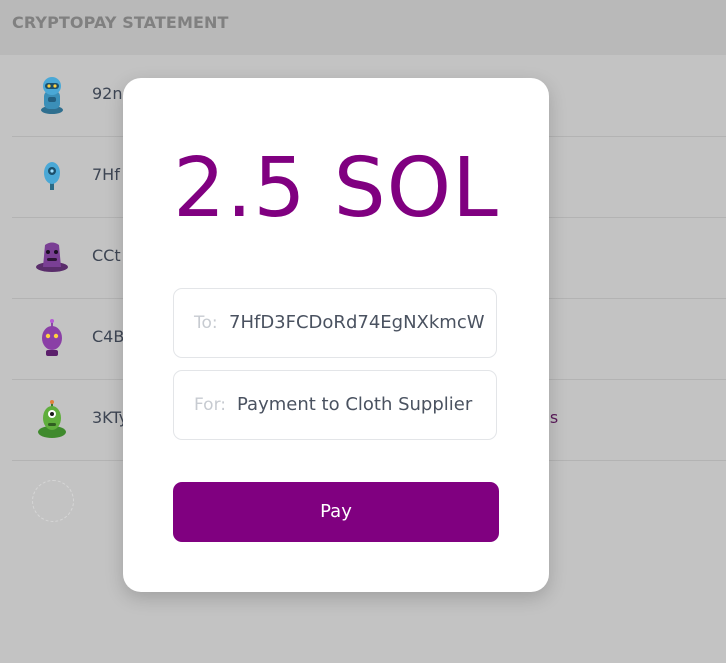 This screenshot has width=726, height=663. Describe the element at coordinates (53, 501) in the screenshot. I see `empty-avatar-placeholder` at that location.